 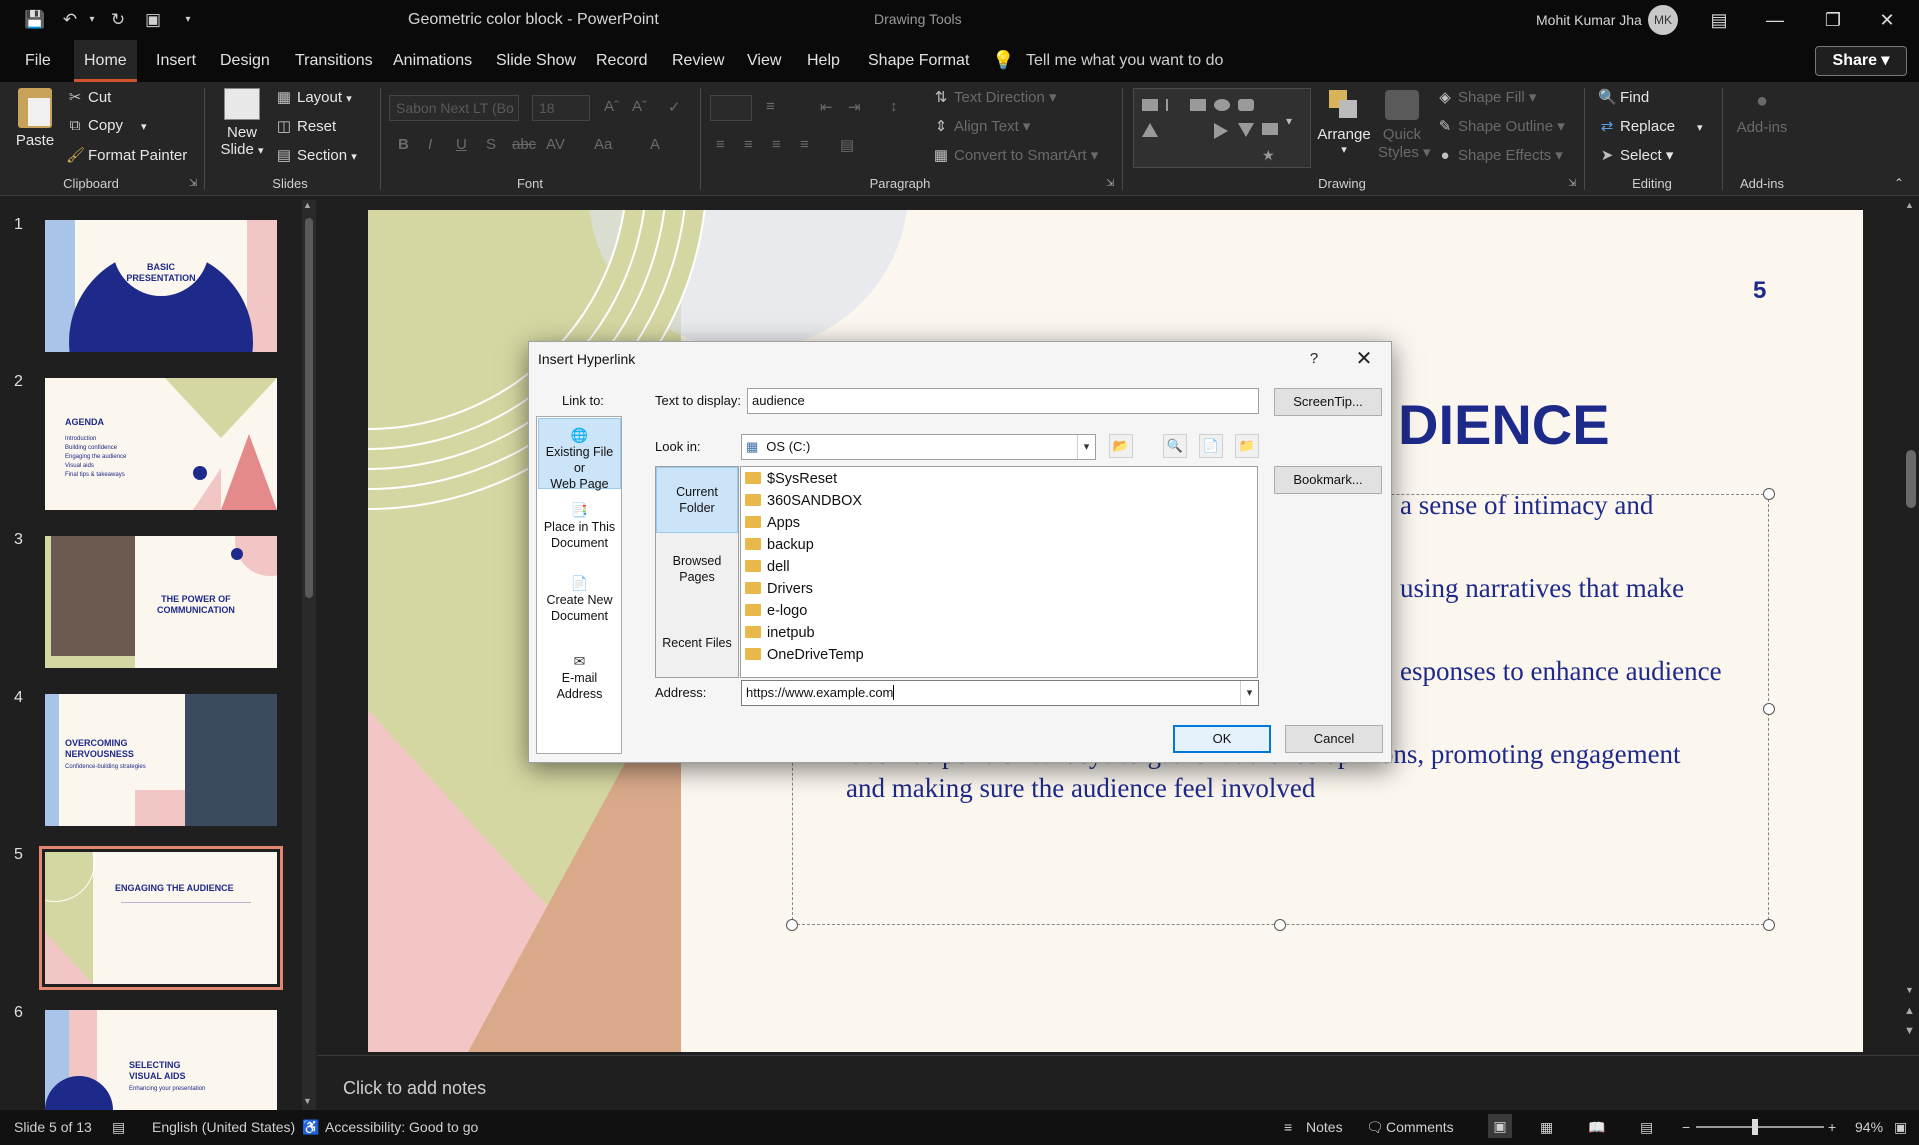 I want to click on bold-icon: B, so click(x=403, y=144).